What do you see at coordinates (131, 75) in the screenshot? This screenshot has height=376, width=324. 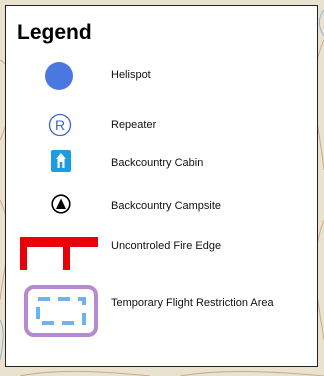 I see `legend-label-helispot: Helispot` at bounding box center [131, 75].